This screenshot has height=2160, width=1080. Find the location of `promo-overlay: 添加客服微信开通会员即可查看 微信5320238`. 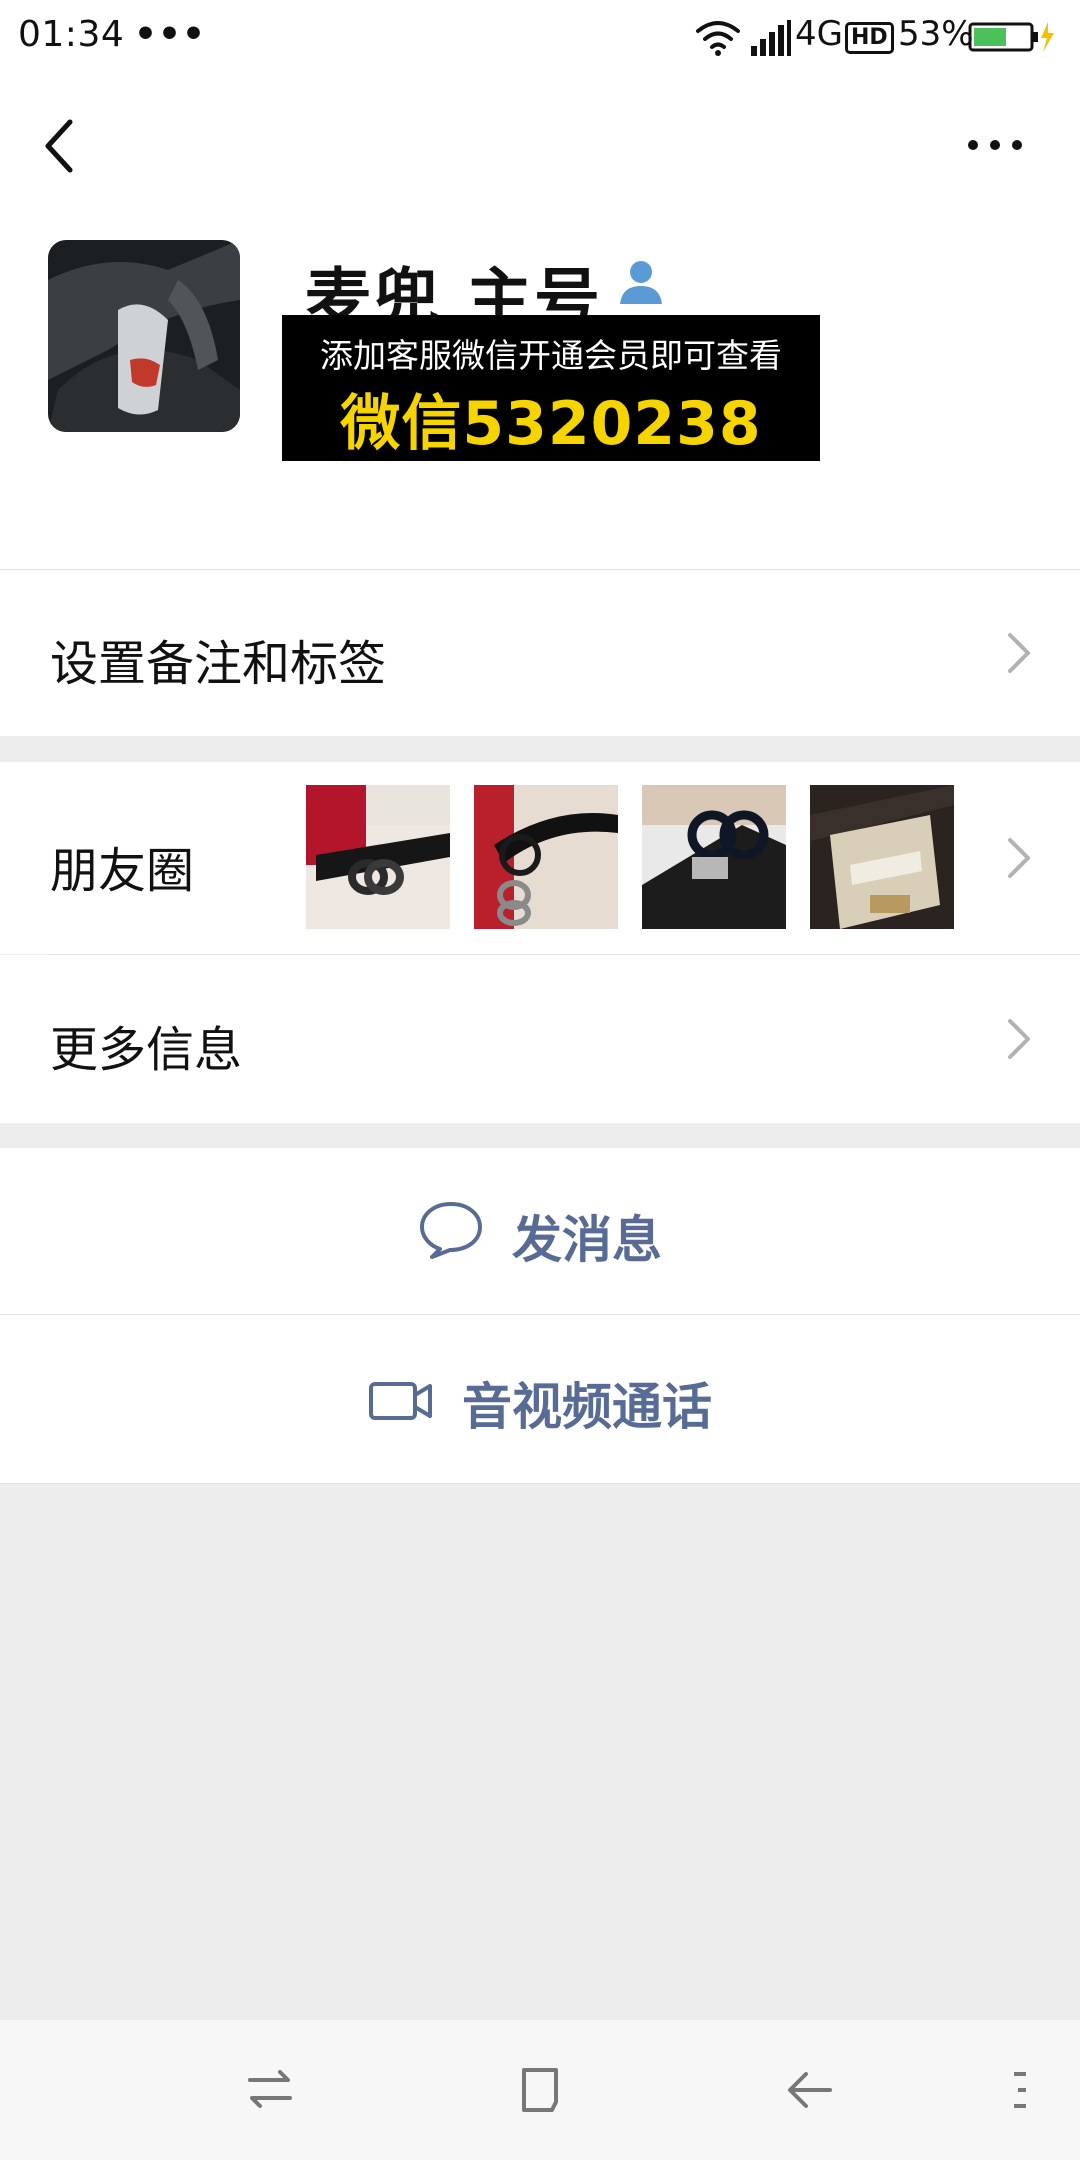

promo-overlay: 添加客服微信开通会员即可查看 微信5320238 is located at coordinates (551, 388).